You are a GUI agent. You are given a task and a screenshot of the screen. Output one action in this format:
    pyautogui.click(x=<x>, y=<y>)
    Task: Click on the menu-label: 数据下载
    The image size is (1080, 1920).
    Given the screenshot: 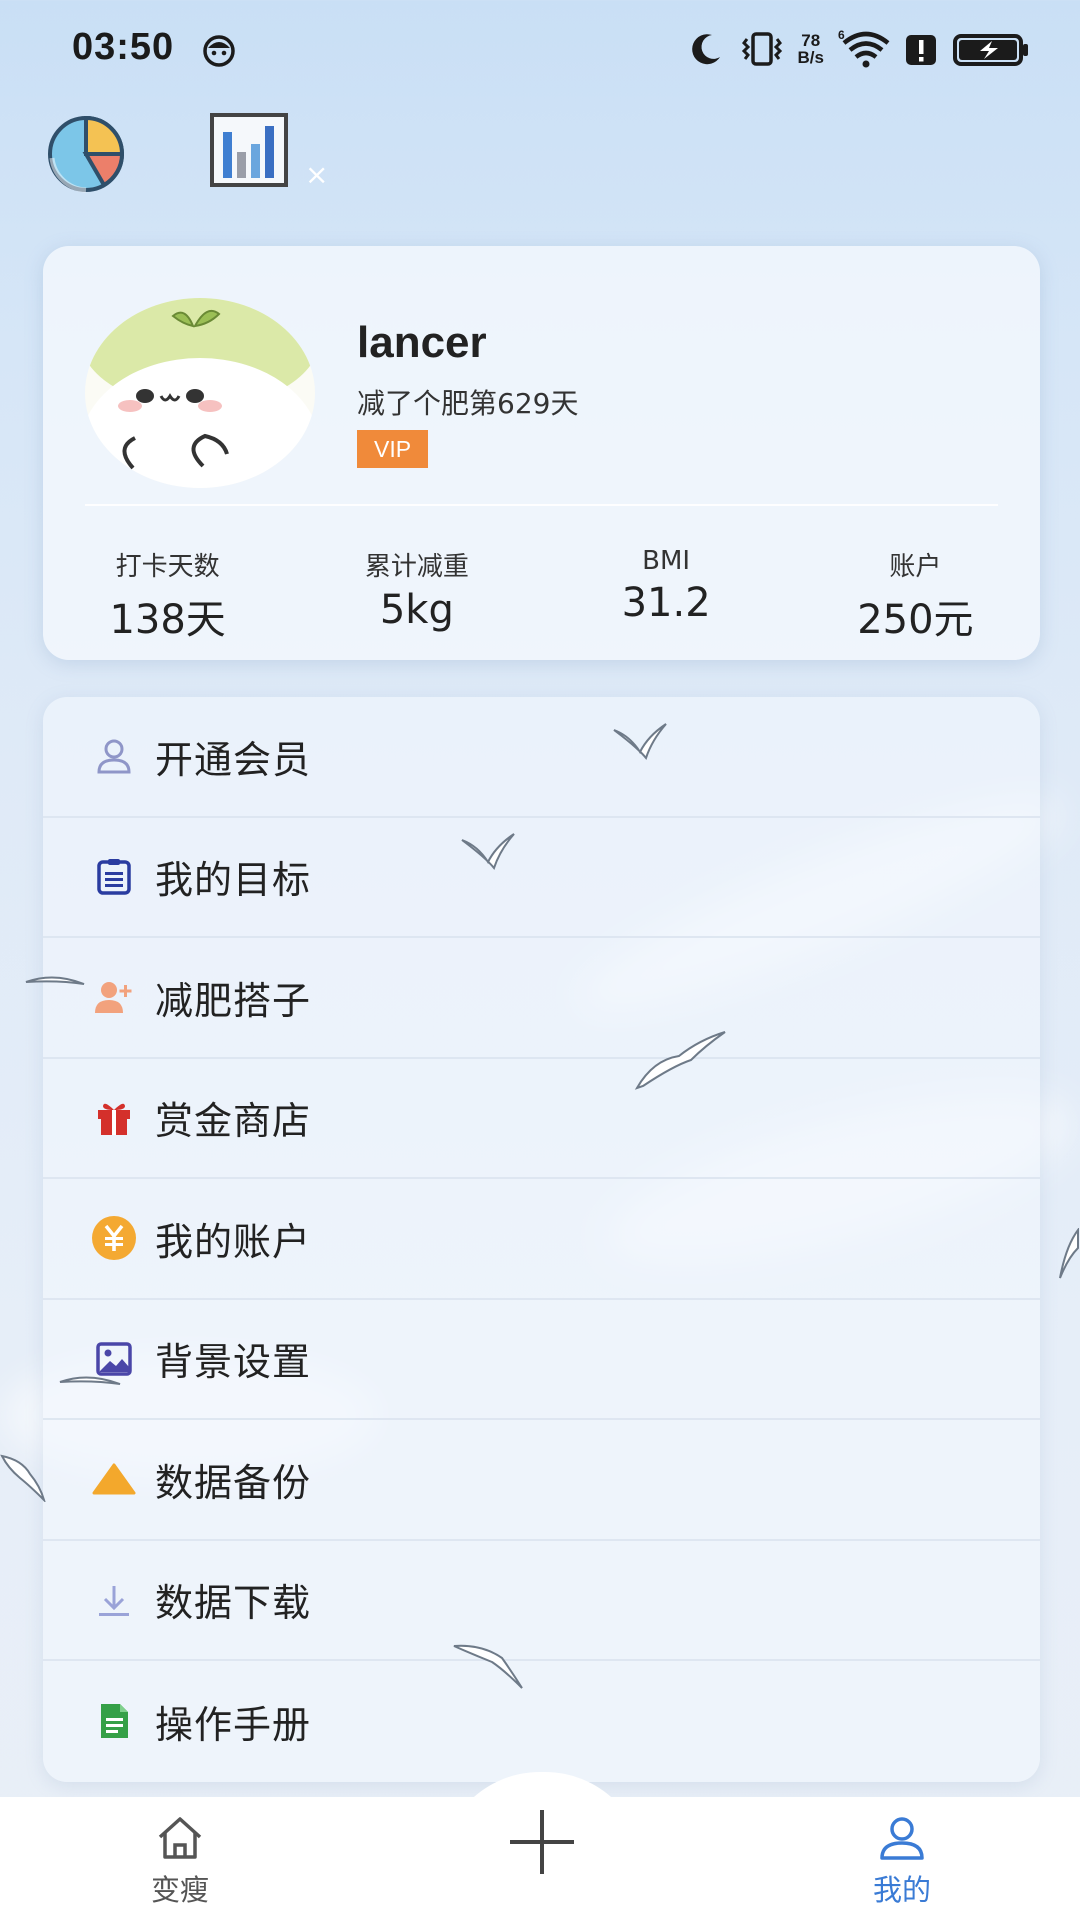 What is the action you would take?
    pyautogui.click(x=233, y=1603)
    